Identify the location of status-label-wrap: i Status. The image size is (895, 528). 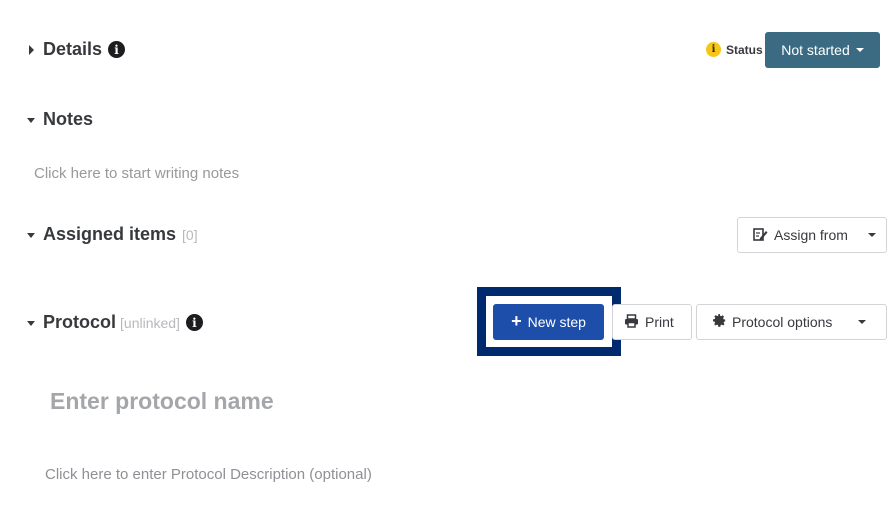
(734, 49).